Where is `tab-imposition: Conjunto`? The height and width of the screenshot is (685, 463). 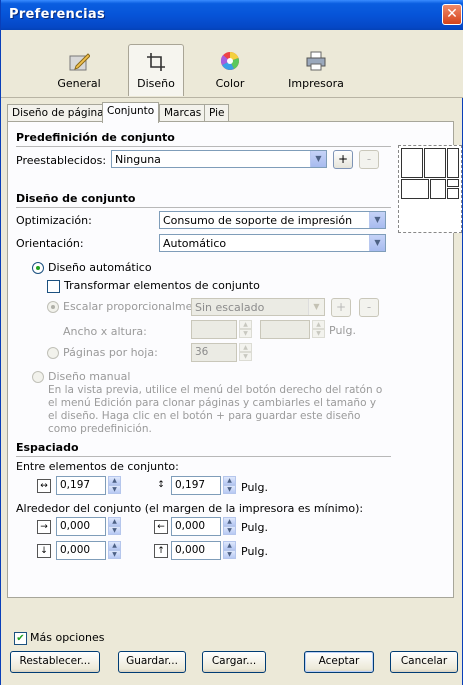
tab-imposition: Conjunto is located at coordinates (131, 112).